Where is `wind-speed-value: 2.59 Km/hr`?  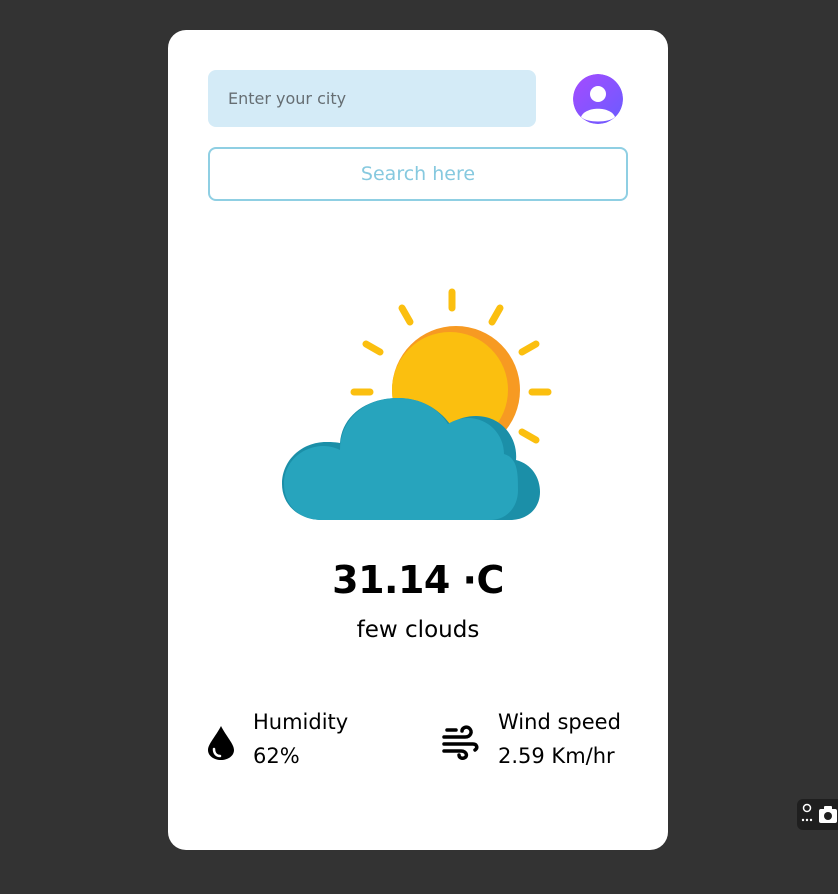 wind-speed-value: 2.59 Km/hr is located at coordinates (556, 756).